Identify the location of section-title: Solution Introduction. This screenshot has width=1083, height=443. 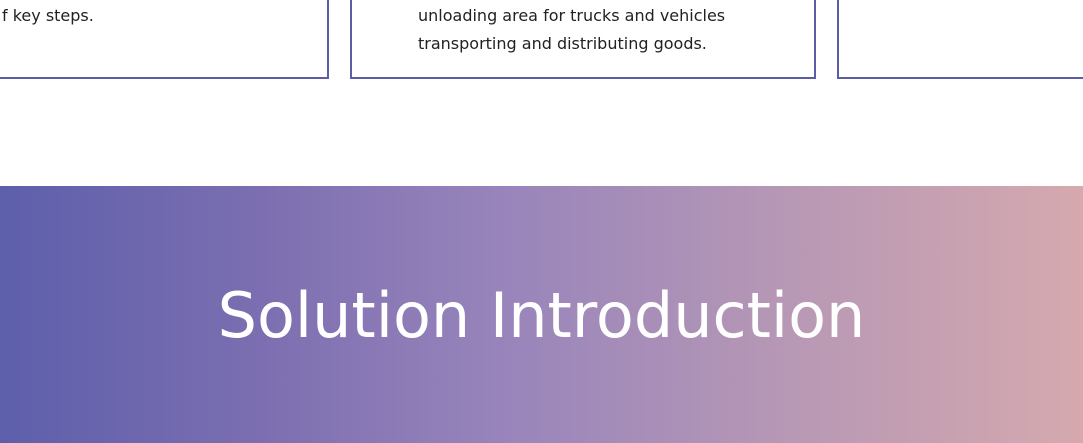
(541, 315).